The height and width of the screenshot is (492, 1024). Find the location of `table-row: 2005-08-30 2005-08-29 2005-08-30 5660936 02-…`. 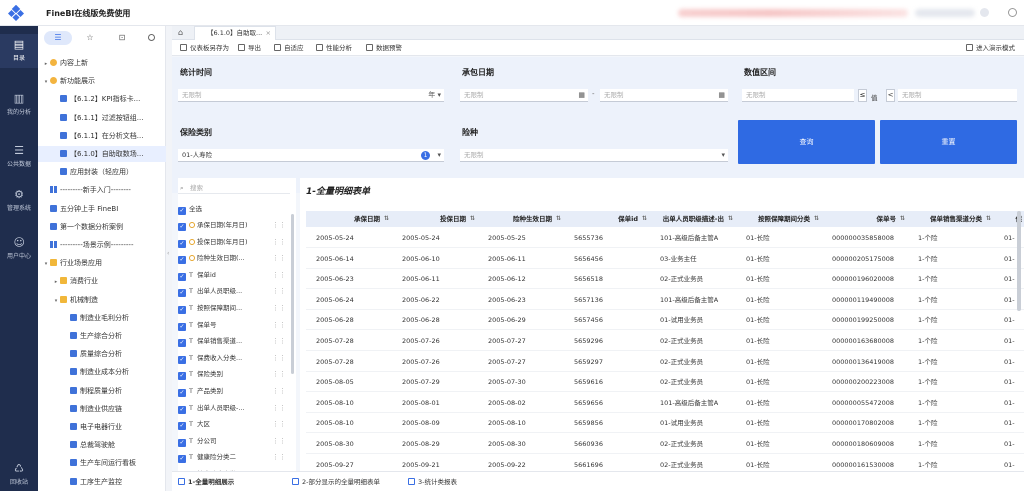

table-row: 2005-08-30 2005-08-29 2005-08-30 5660936 02-… is located at coordinates (665, 444).